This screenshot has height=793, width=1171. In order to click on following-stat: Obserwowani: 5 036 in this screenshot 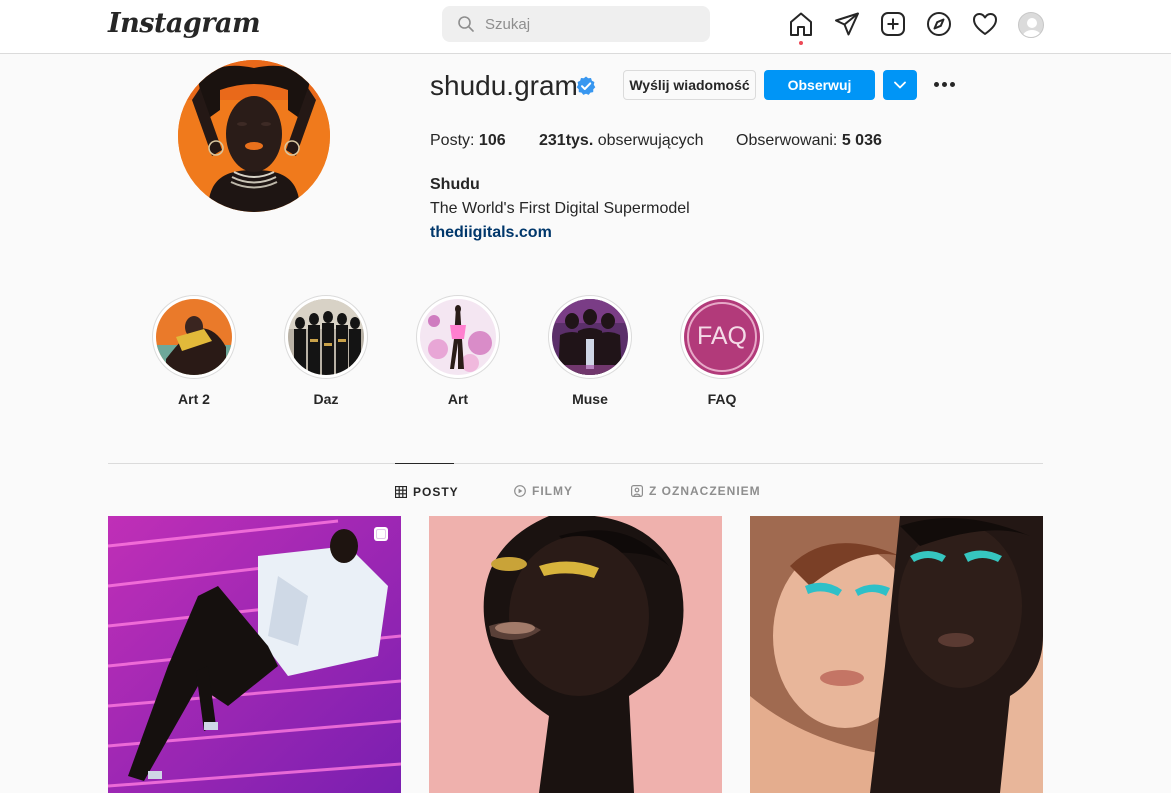, I will do `click(809, 141)`.